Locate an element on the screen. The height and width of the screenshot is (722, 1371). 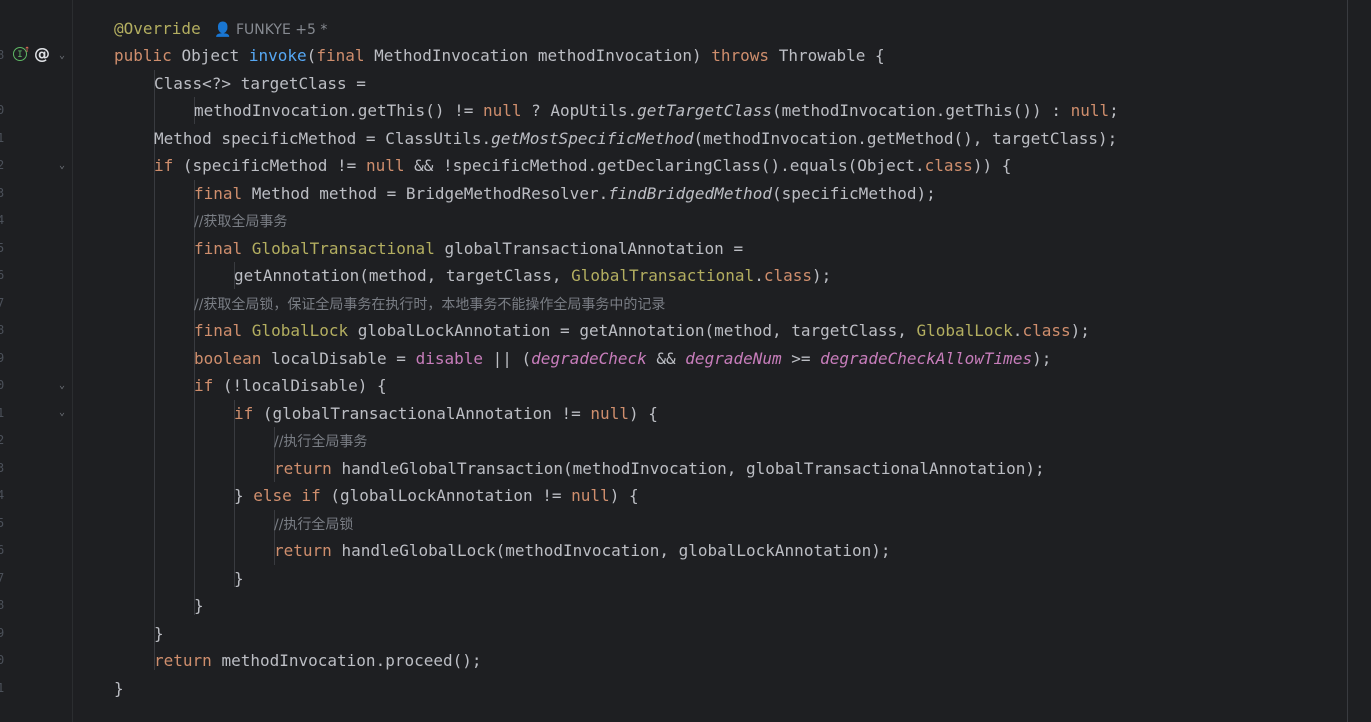
code-text: ( is located at coordinates (311, 55).